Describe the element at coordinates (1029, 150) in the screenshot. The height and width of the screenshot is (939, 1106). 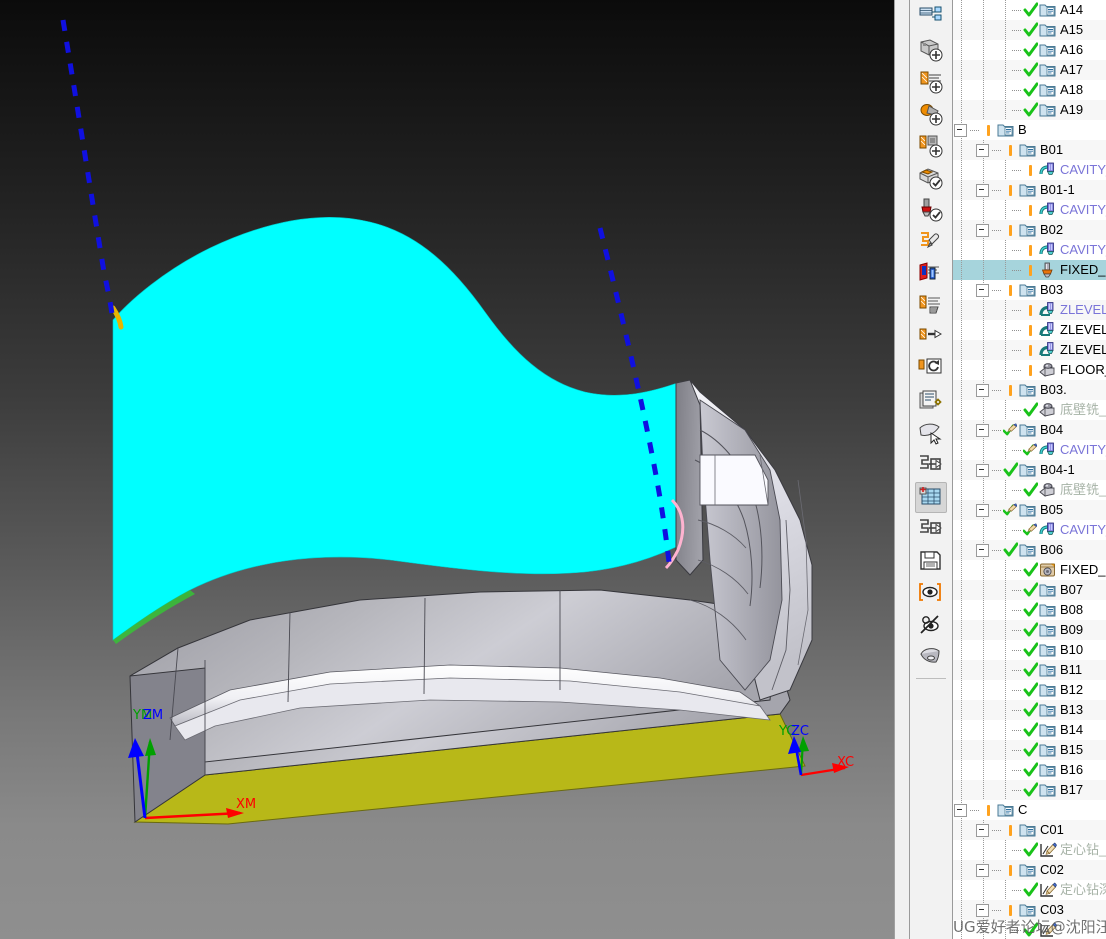
I see `tree-row: B01` at that location.